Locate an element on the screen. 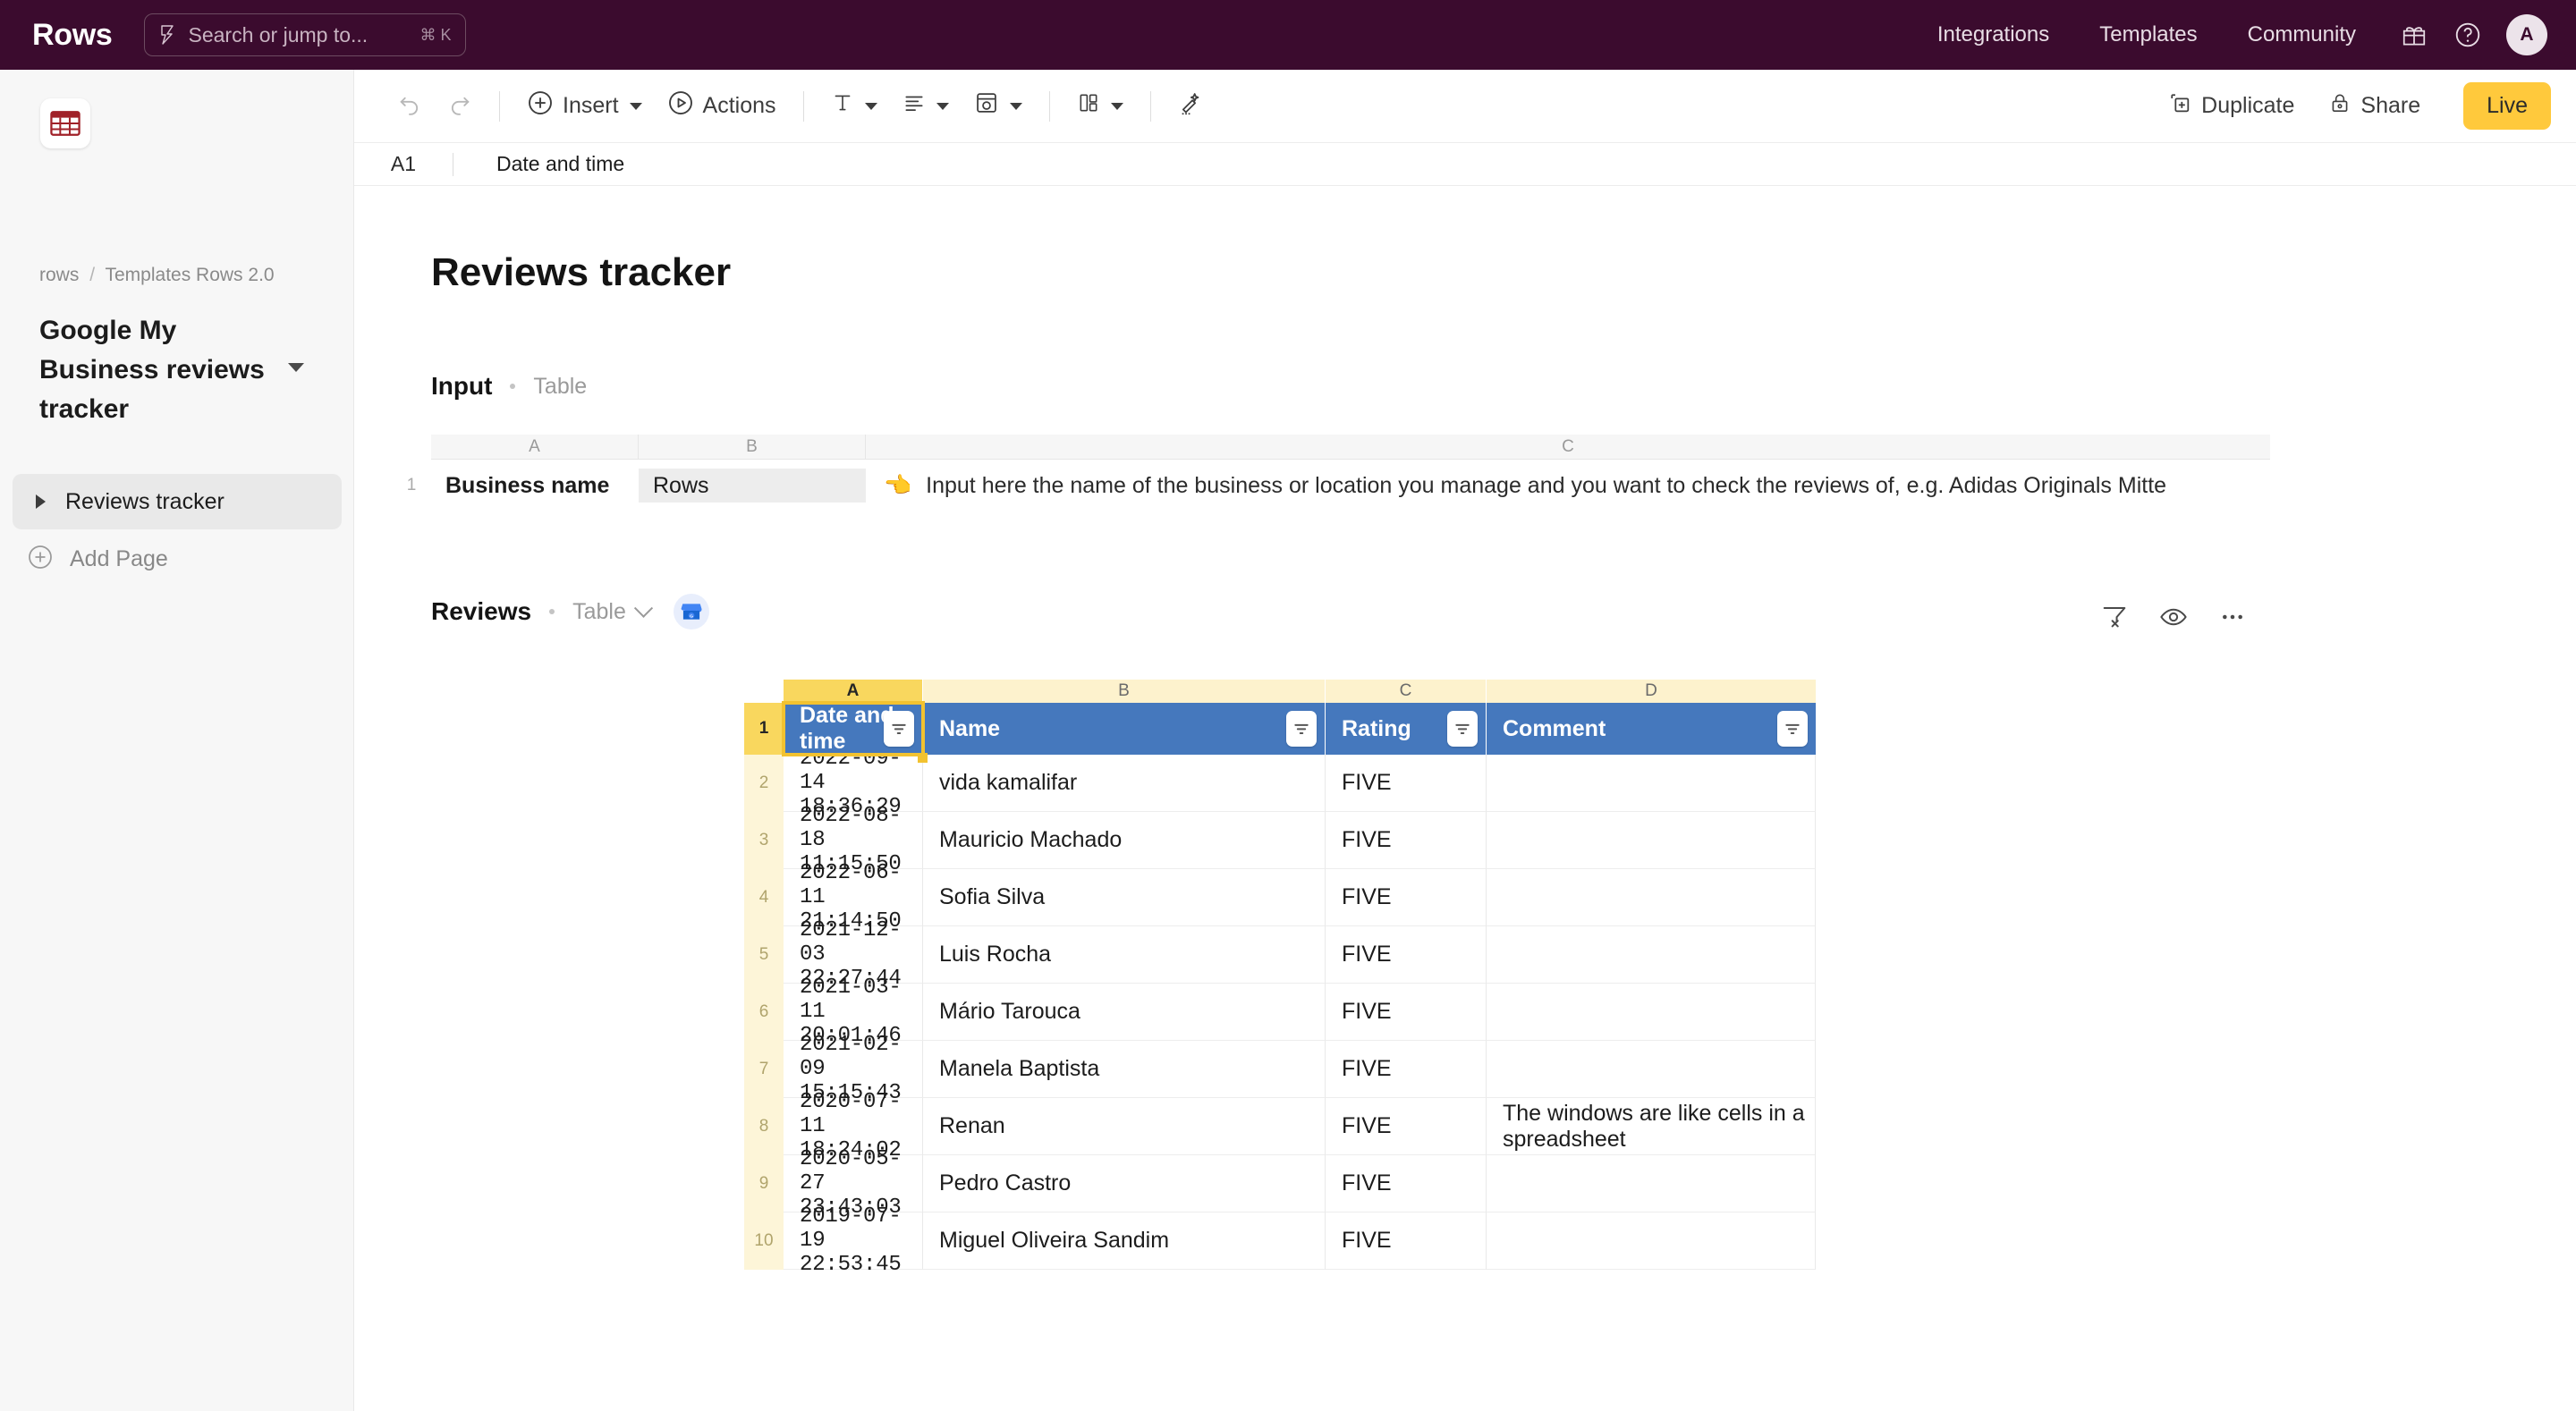  reviews-section-type: Table is located at coordinates (599, 612).